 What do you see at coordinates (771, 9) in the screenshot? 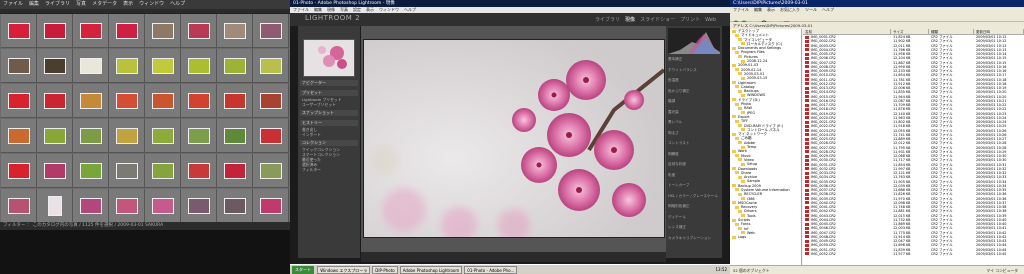
I see `monitor3-menu-item: 表示` at bounding box center [771, 9].